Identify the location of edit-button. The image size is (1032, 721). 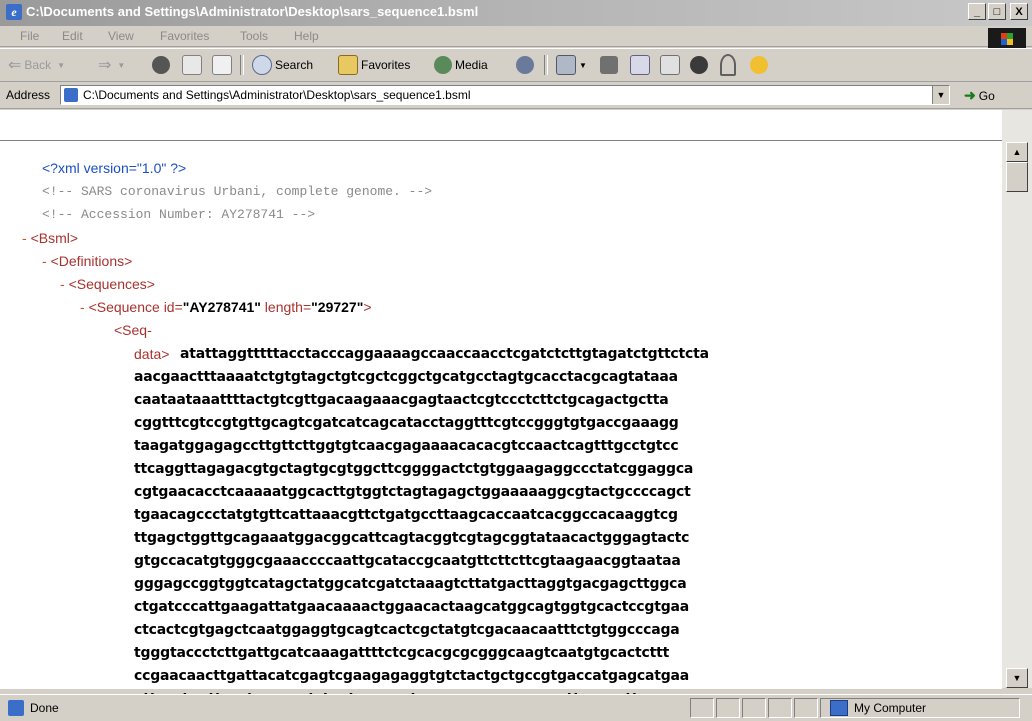
(641, 65).